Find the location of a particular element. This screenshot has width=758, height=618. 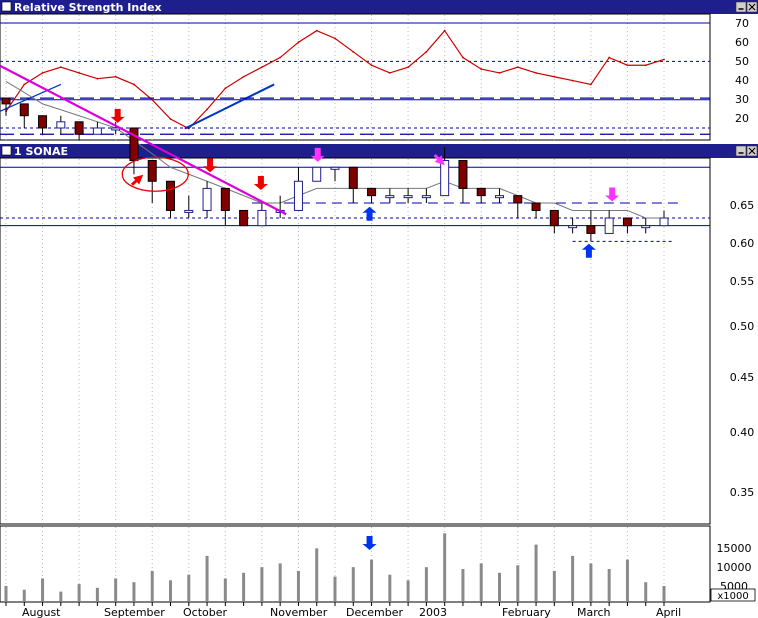

price-title-bar is located at coordinates (379, 151).